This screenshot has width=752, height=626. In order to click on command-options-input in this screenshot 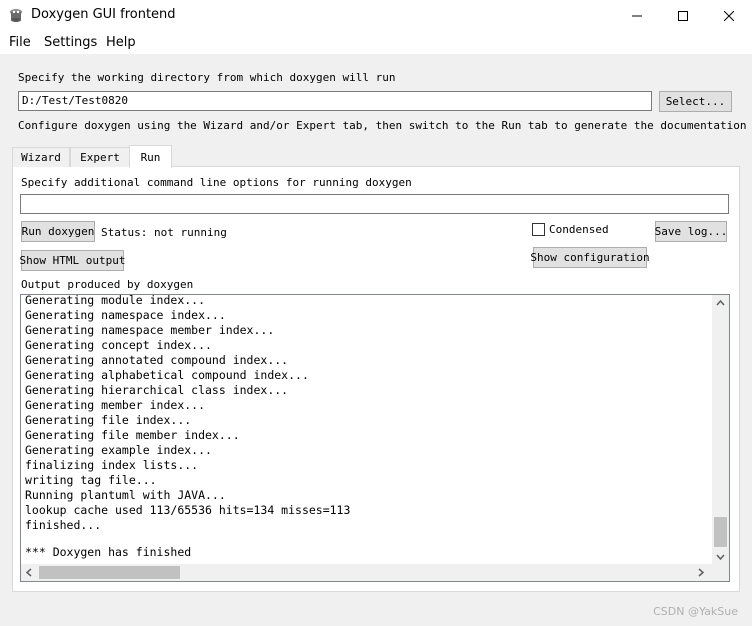, I will do `click(374, 204)`.